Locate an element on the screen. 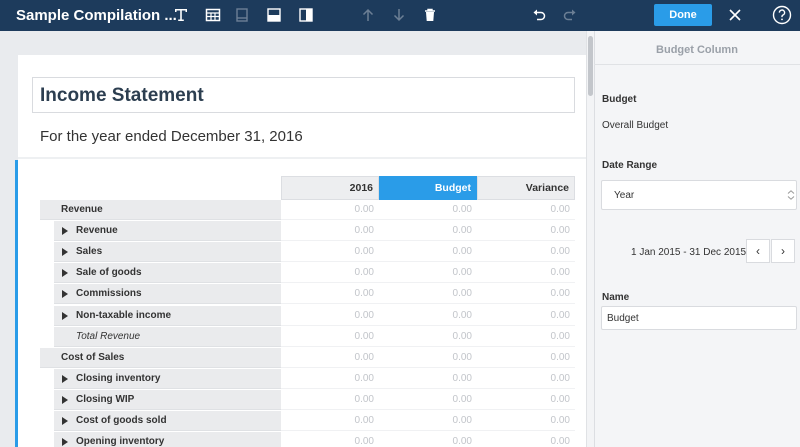 This screenshot has height=447, width=800. date-range-select: Year is located at coordinates (699, 195).